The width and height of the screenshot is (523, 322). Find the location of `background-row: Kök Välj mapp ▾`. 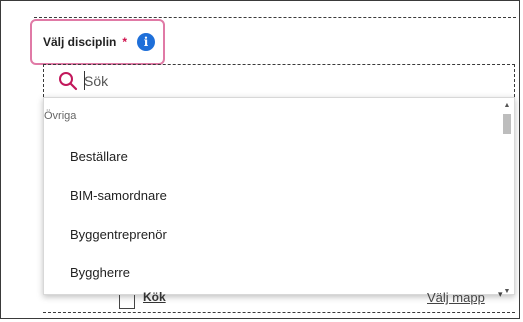

background-row: Kök Välj mapp ▾ is located at coordinates (279, 304).